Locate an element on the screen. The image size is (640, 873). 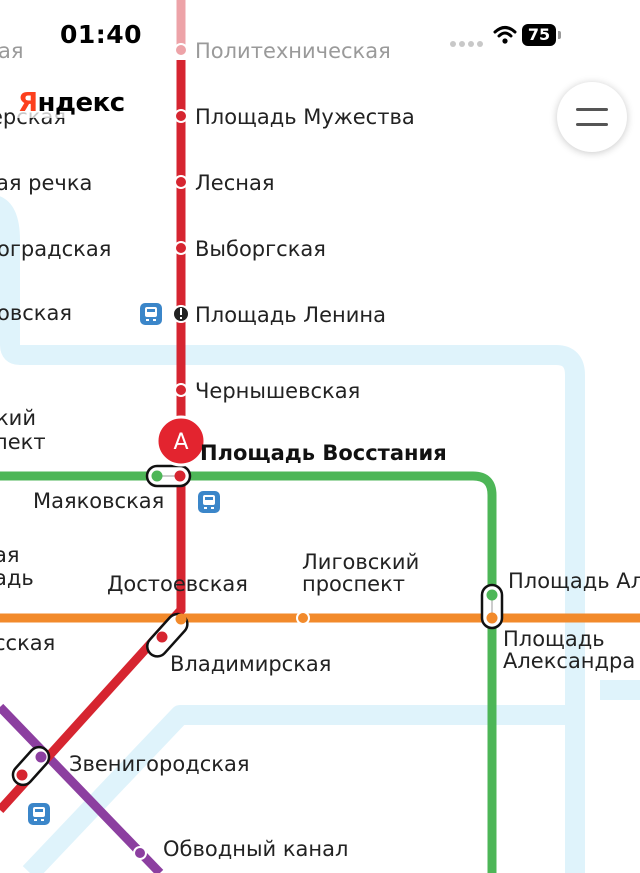
status-time: 01:40 is located at coordinates (101, 34).